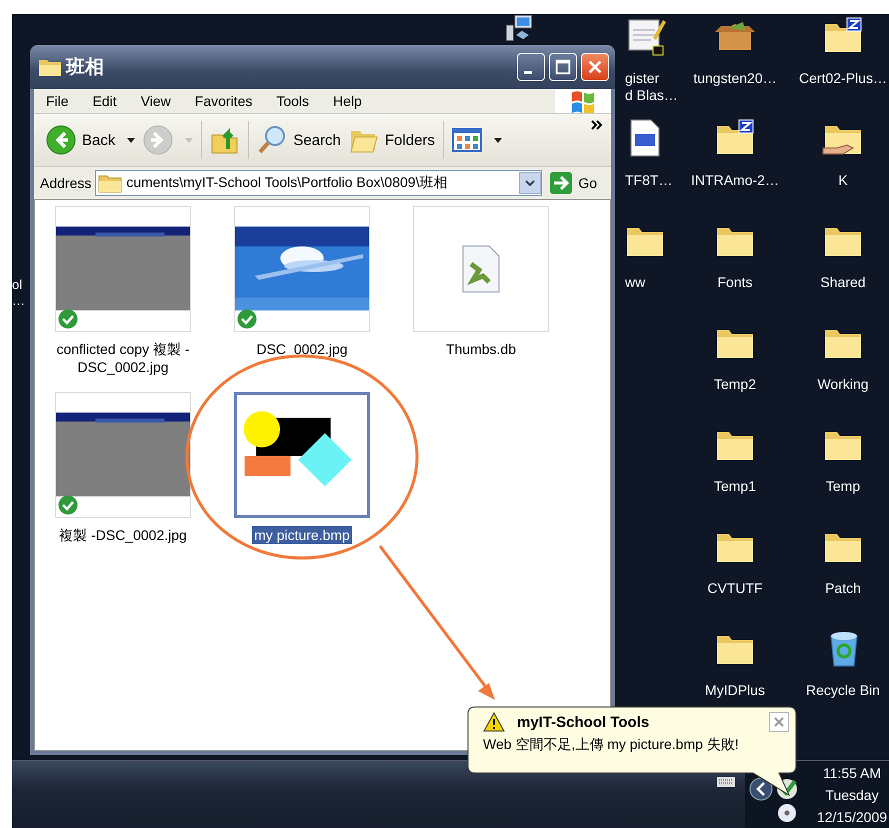  Describe the element at coordinates (583, 722) in the screenshot. I see `balloon-title: myIT-School Tools` at that location.